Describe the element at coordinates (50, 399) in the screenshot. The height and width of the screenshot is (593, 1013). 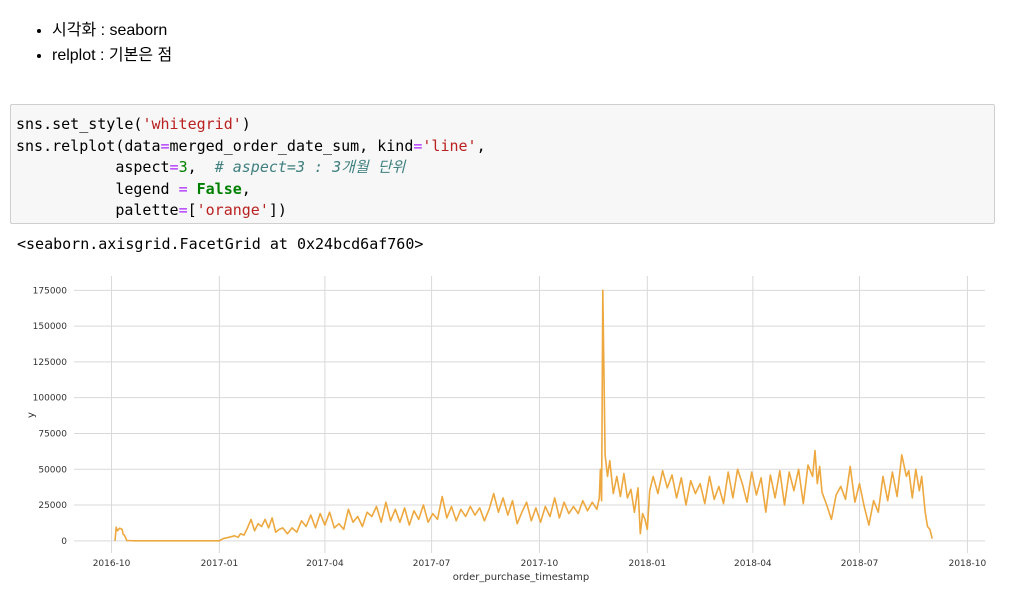
I see `y-tick-label: 100000` at that location.